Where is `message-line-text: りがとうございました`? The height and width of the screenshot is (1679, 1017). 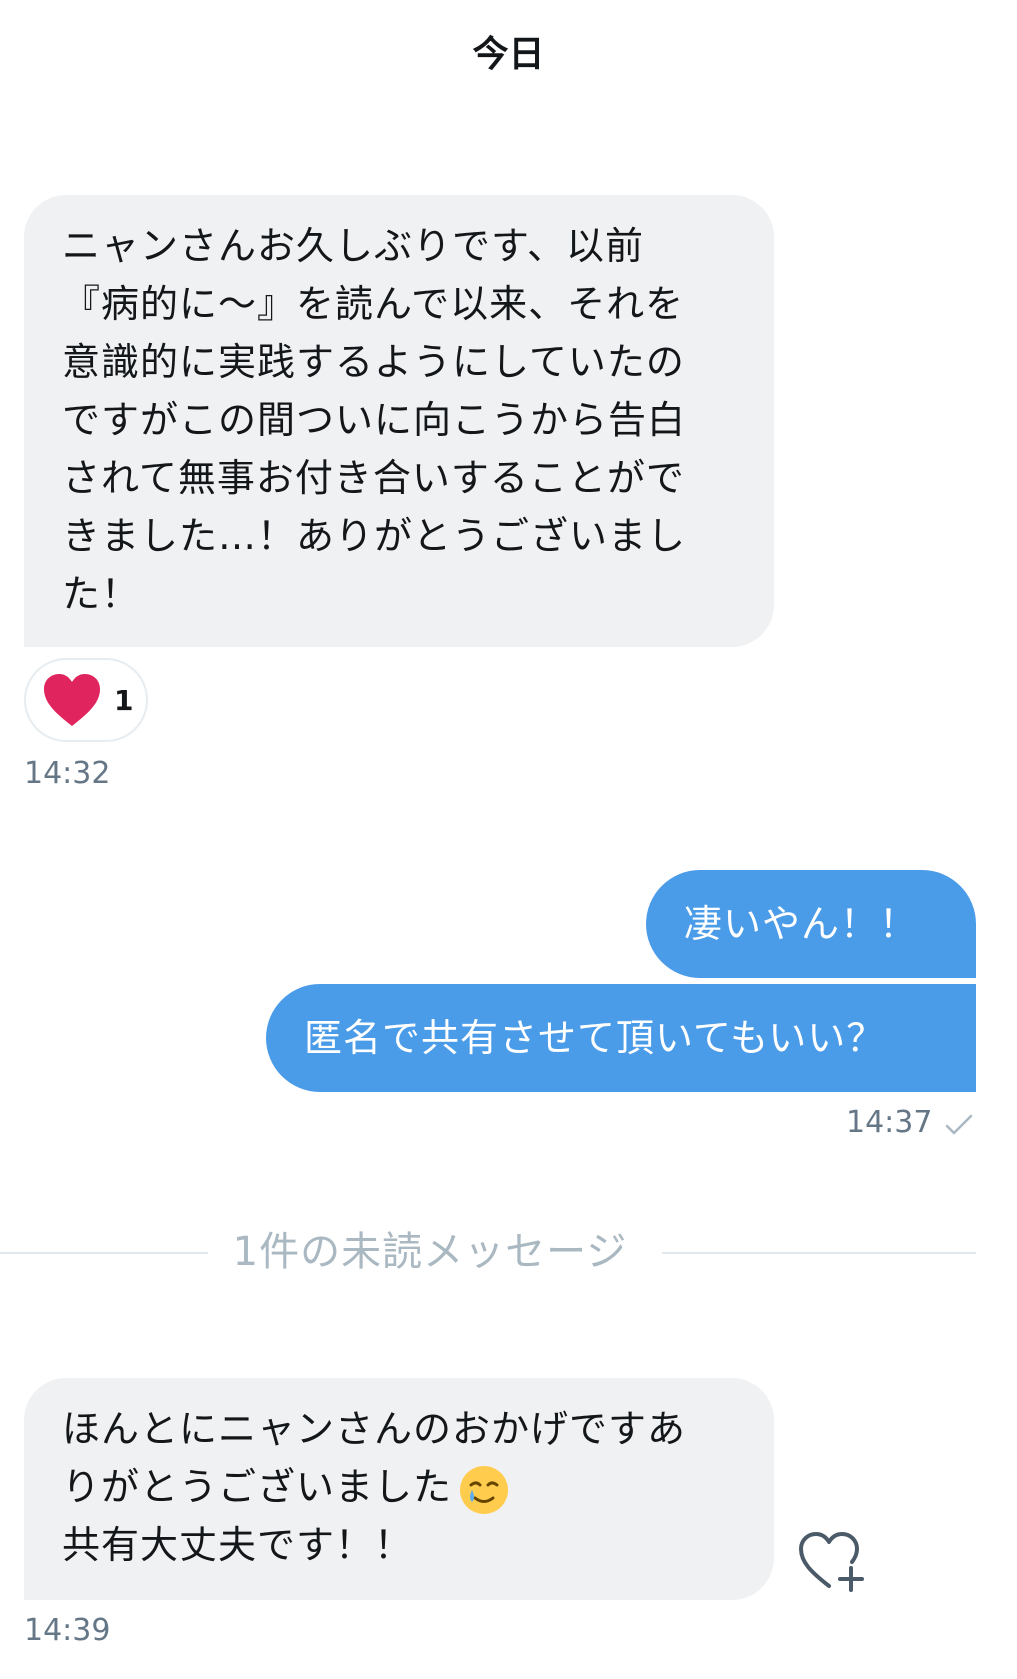 message-line-text: りがとうございました is located at coordinates (257, 1487).